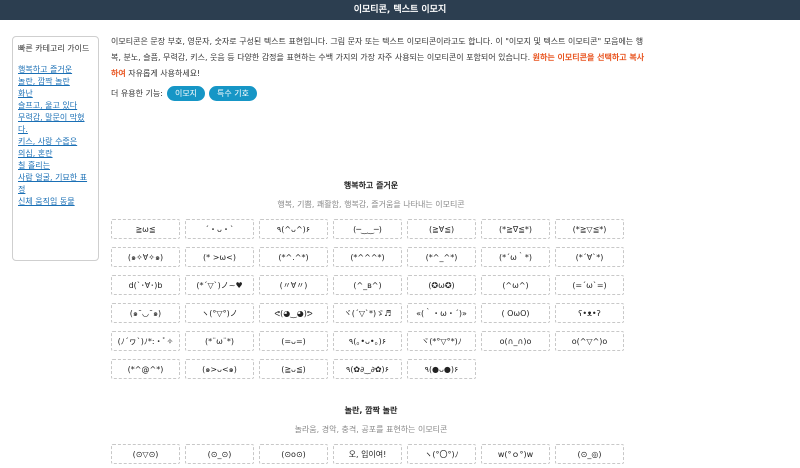  I want to click on emoticon-cell: (⊙_⊙), so click(219, 454).